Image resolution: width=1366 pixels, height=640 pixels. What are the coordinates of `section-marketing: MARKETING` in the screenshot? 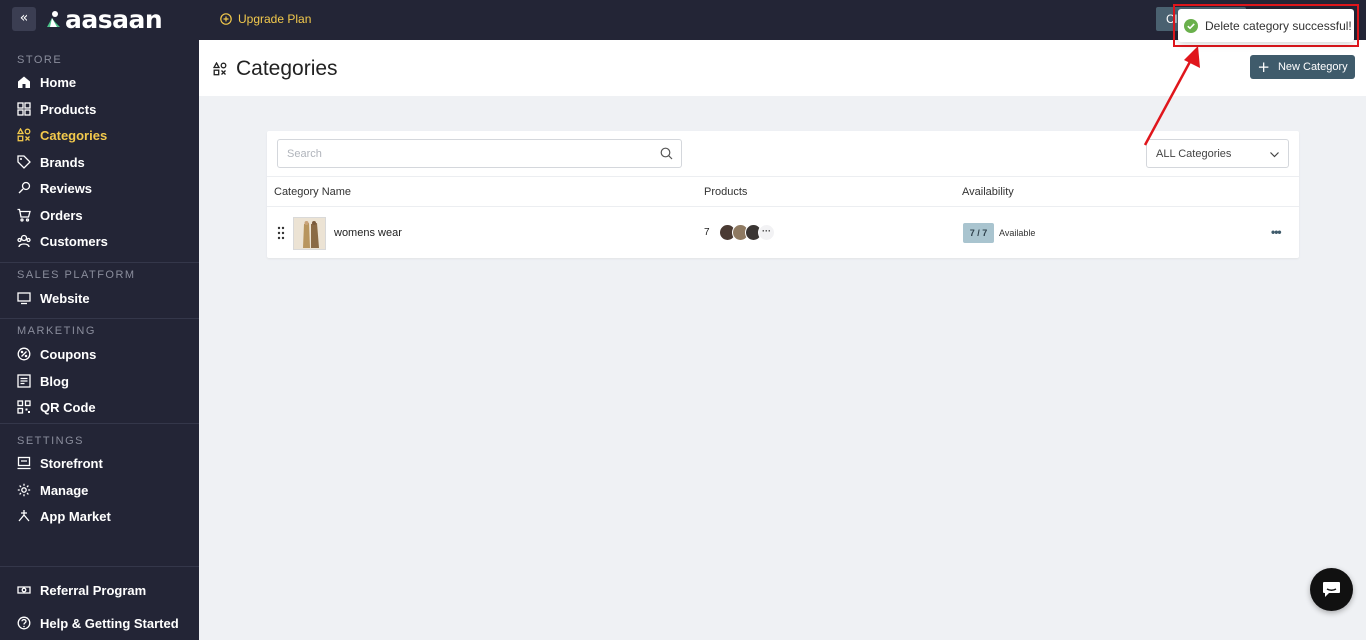 It's located at (56, 331).